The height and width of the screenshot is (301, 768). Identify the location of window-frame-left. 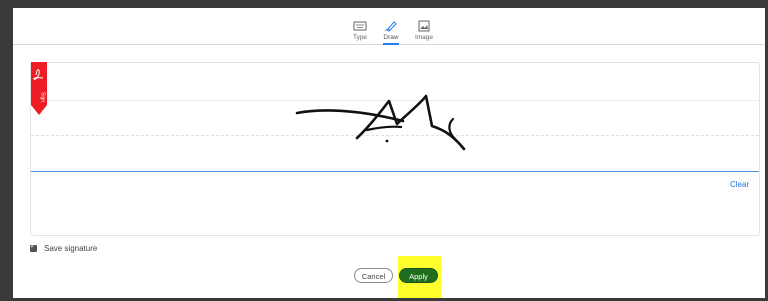
(6, 150).